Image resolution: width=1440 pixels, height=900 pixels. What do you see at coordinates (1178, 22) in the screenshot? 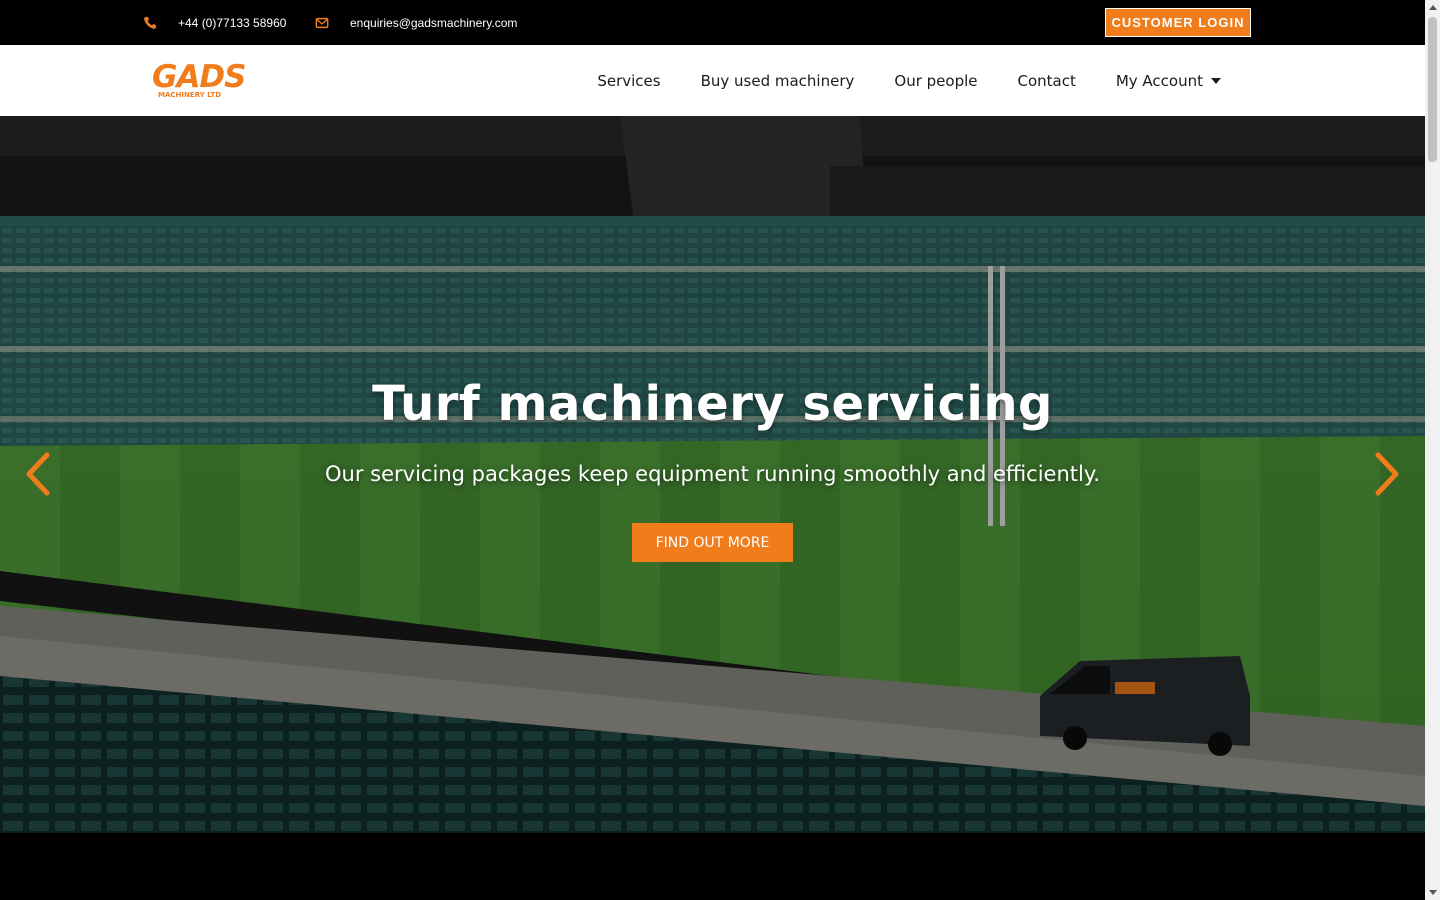
I see `customer-login-button: CUSTOMER LOGIN` at bounding box center [1178, 22].